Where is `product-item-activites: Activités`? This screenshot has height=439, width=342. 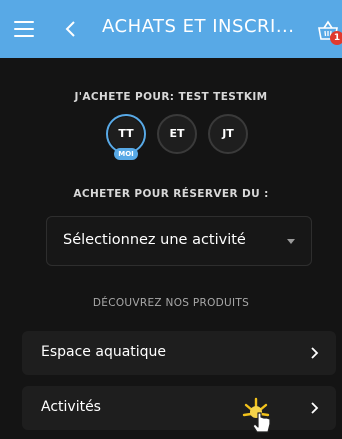 product-item-activites: Activités is located at coordinates (179, 408).